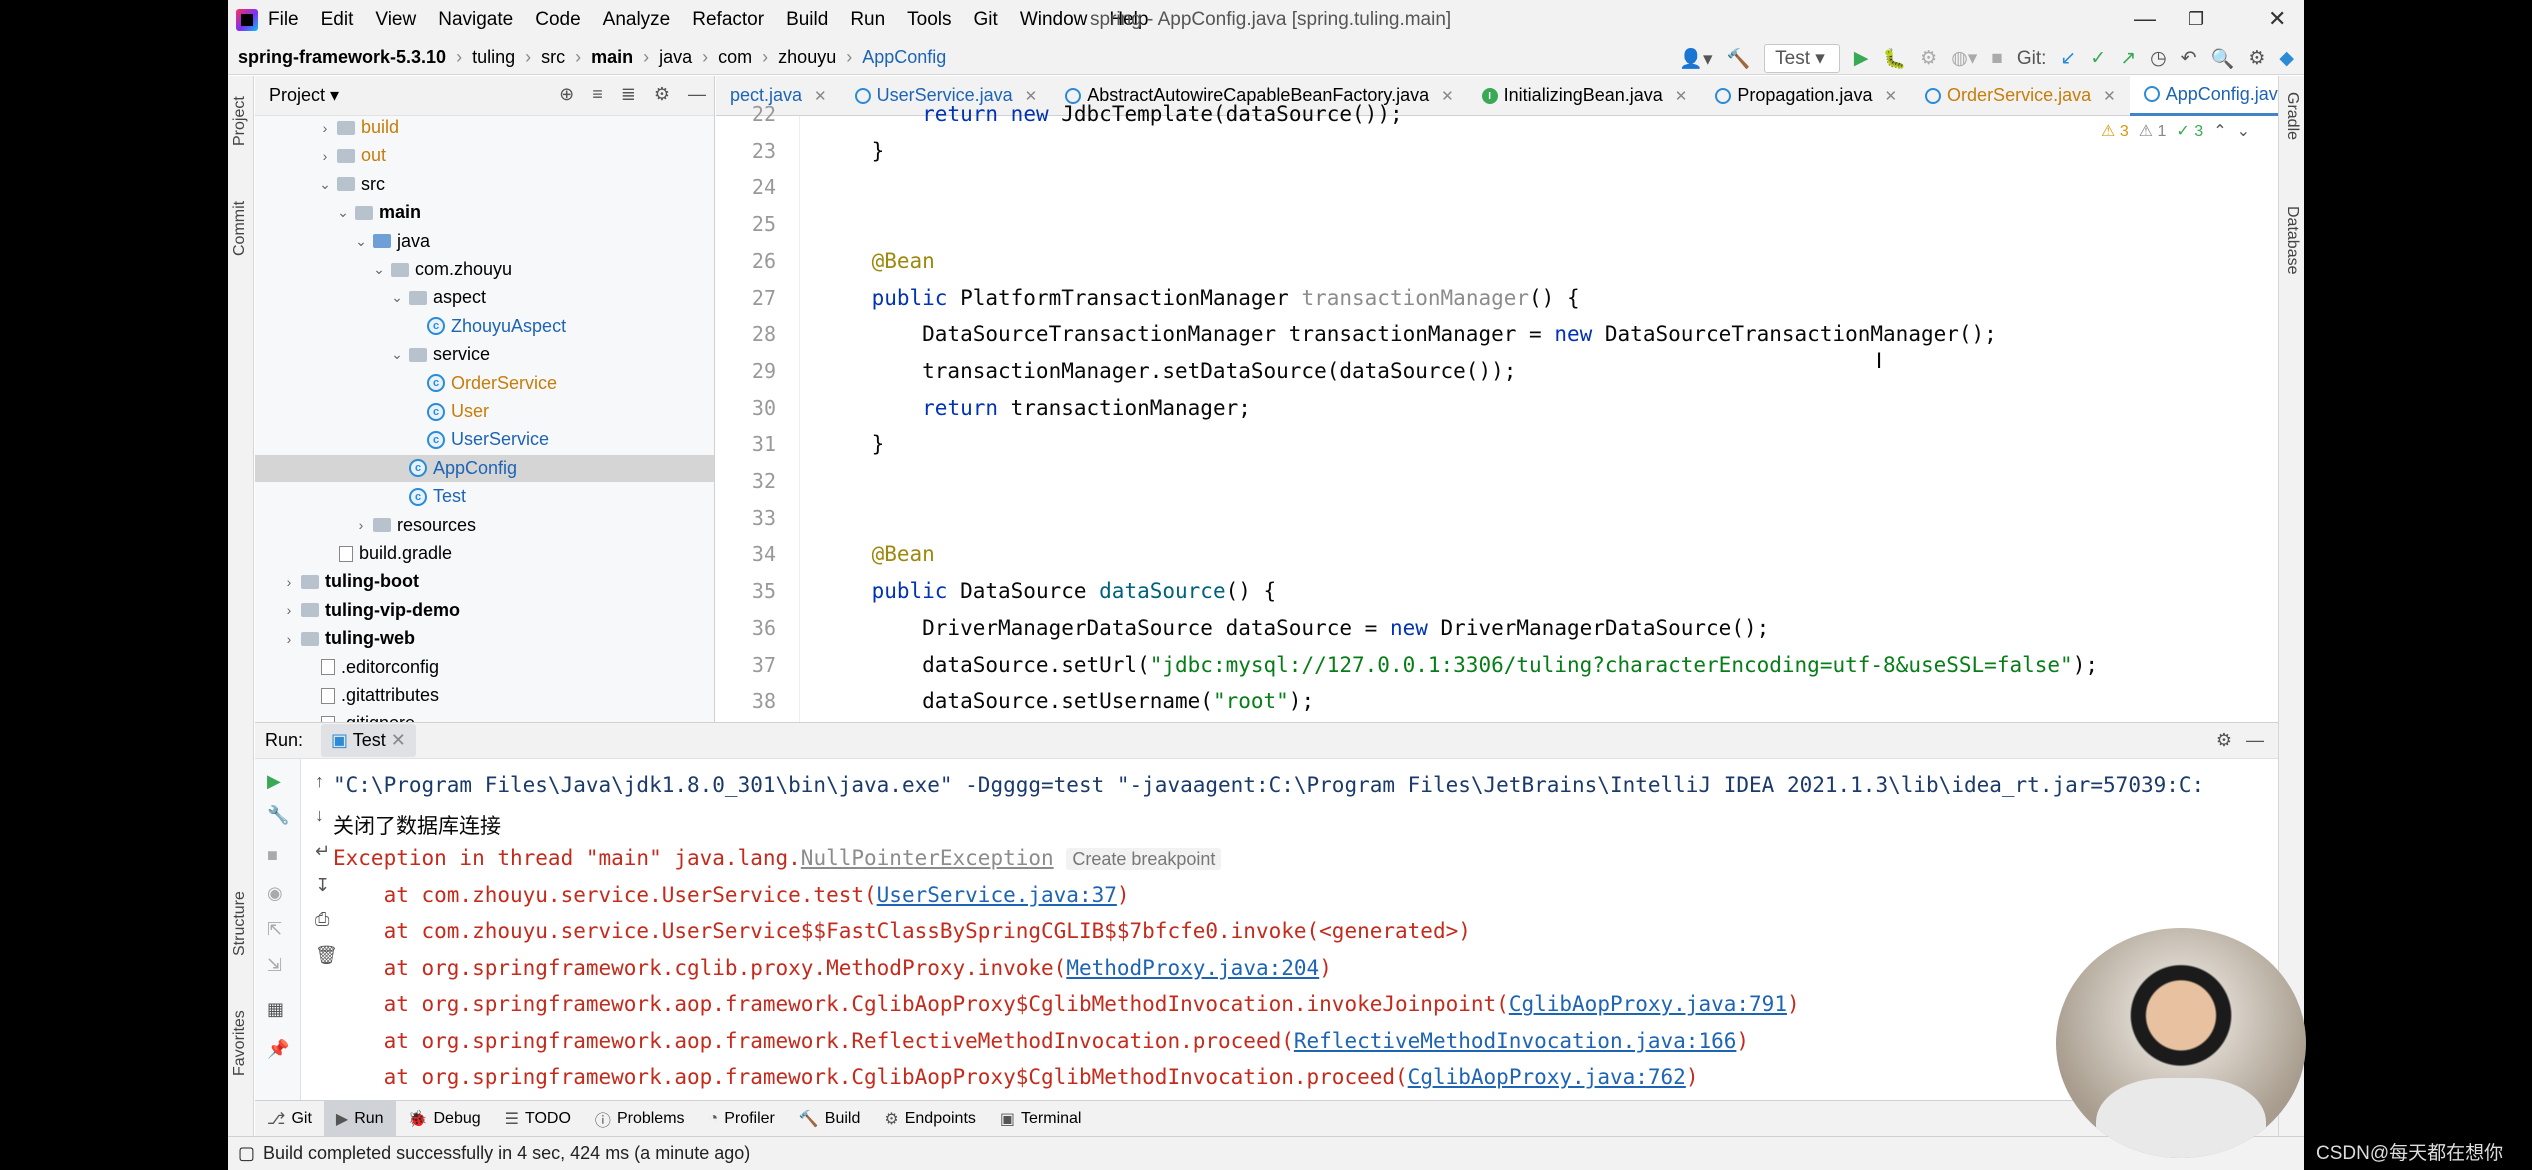 The height and width of the screenshot is (1170, 2532). Describe the element at coordinates (484, 638) in the screenshot. I see `tree-item: › tuling-web` at that location.